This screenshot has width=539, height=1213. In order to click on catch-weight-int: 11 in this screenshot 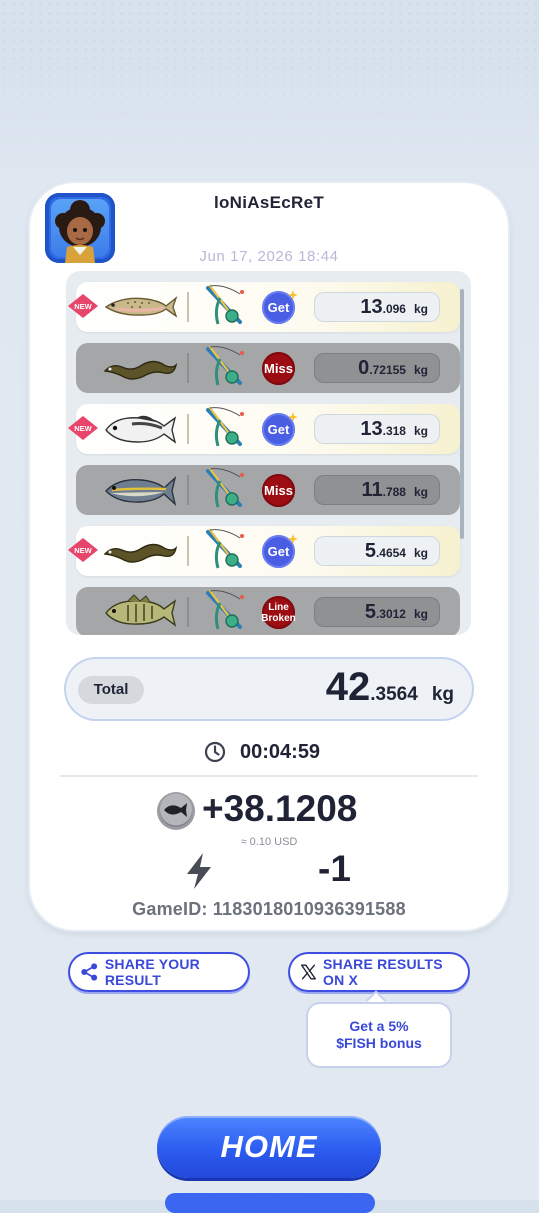, I will do `click(372, 490)`.